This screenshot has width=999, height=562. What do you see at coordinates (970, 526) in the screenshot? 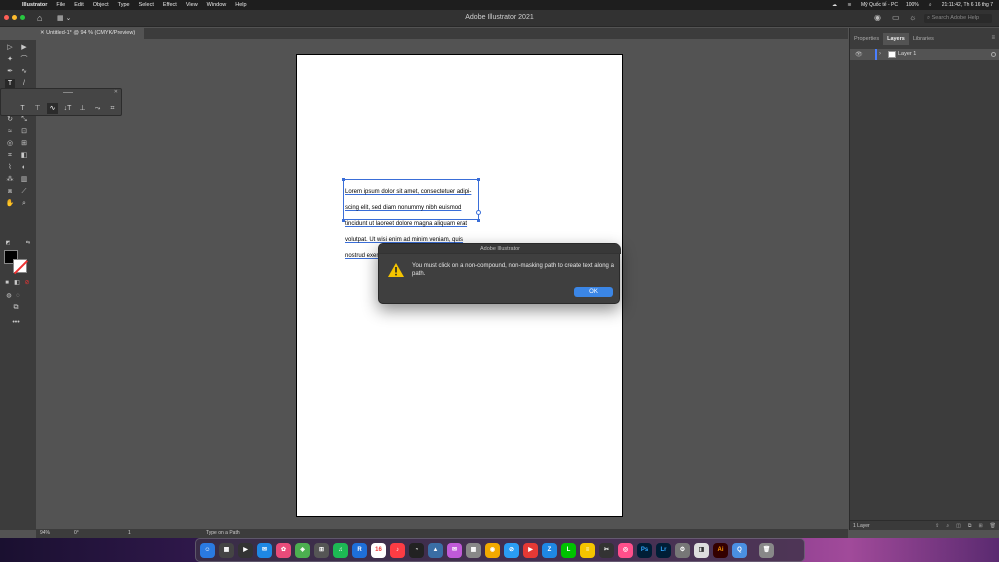
I see `new-sublayer-icon: ⧉` at bounding box center [970, 526].